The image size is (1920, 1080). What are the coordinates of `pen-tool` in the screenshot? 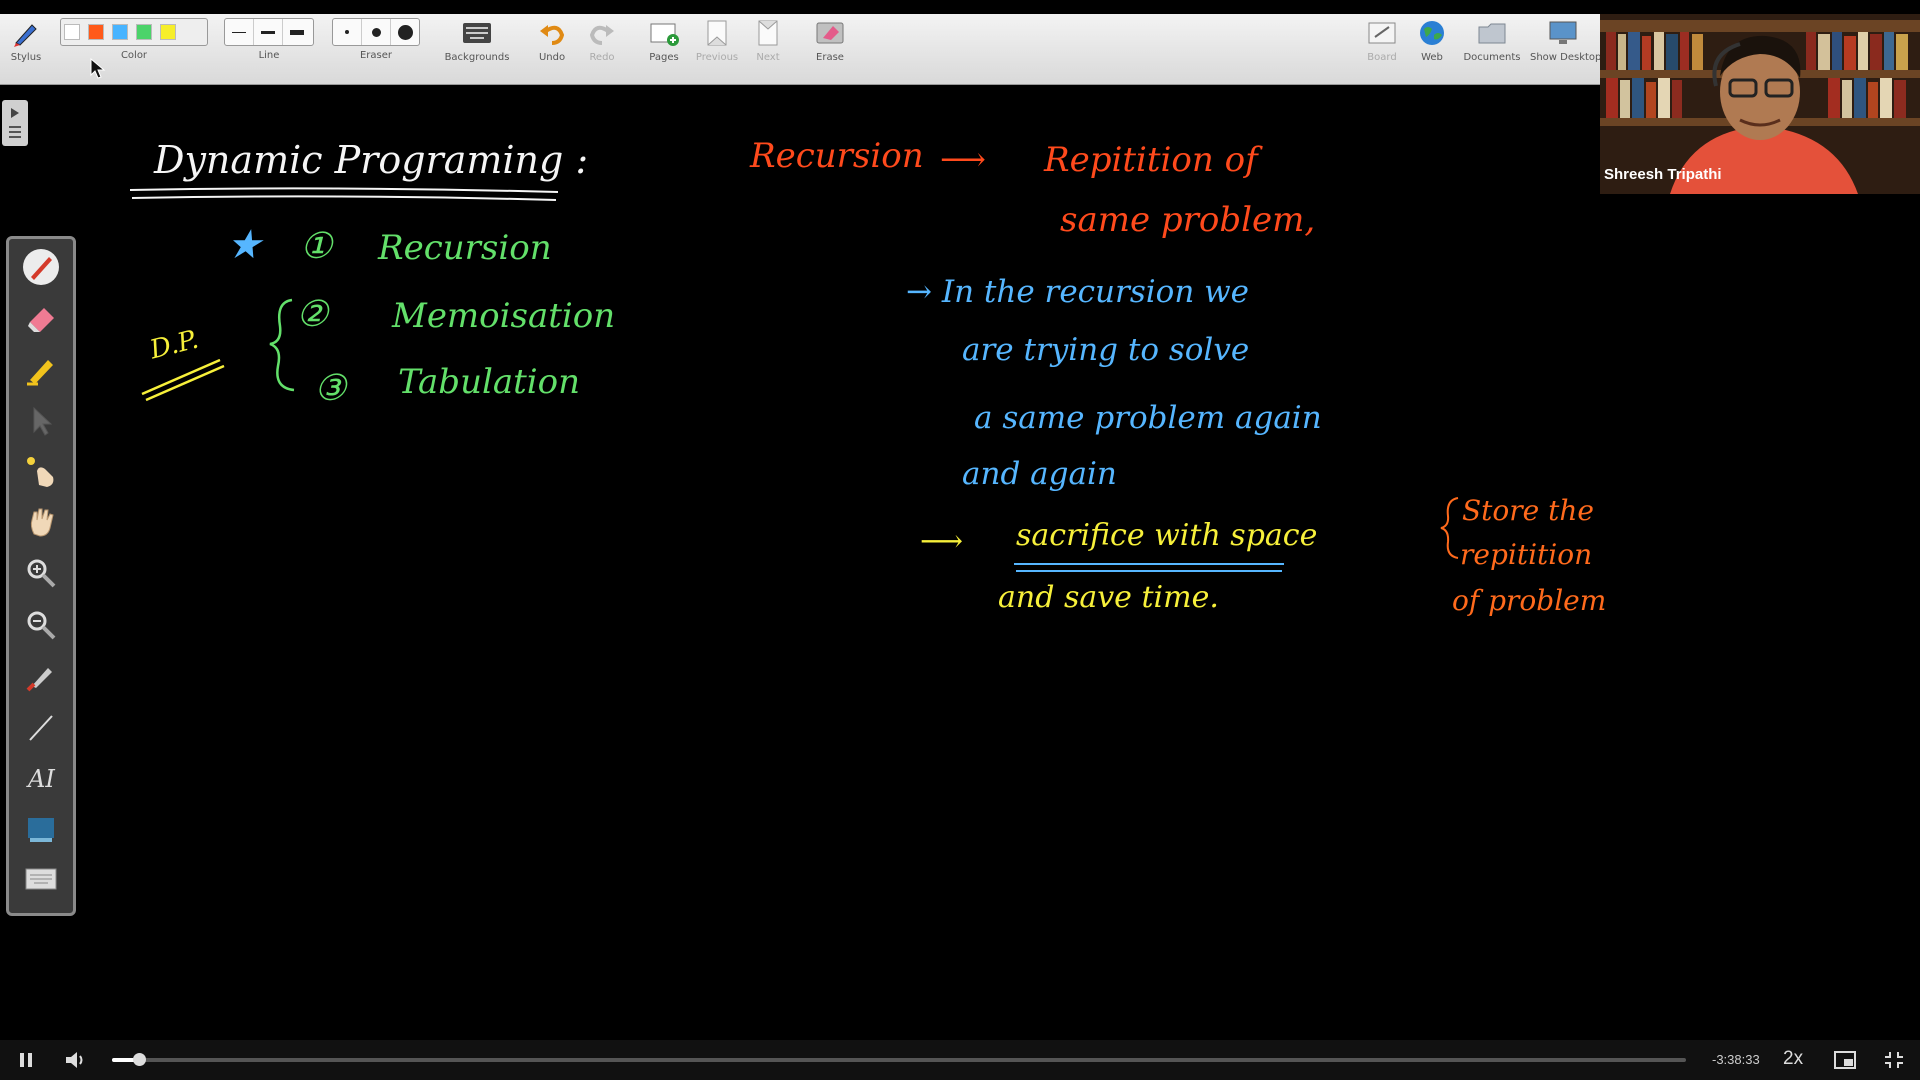 It's located at (41, 267).